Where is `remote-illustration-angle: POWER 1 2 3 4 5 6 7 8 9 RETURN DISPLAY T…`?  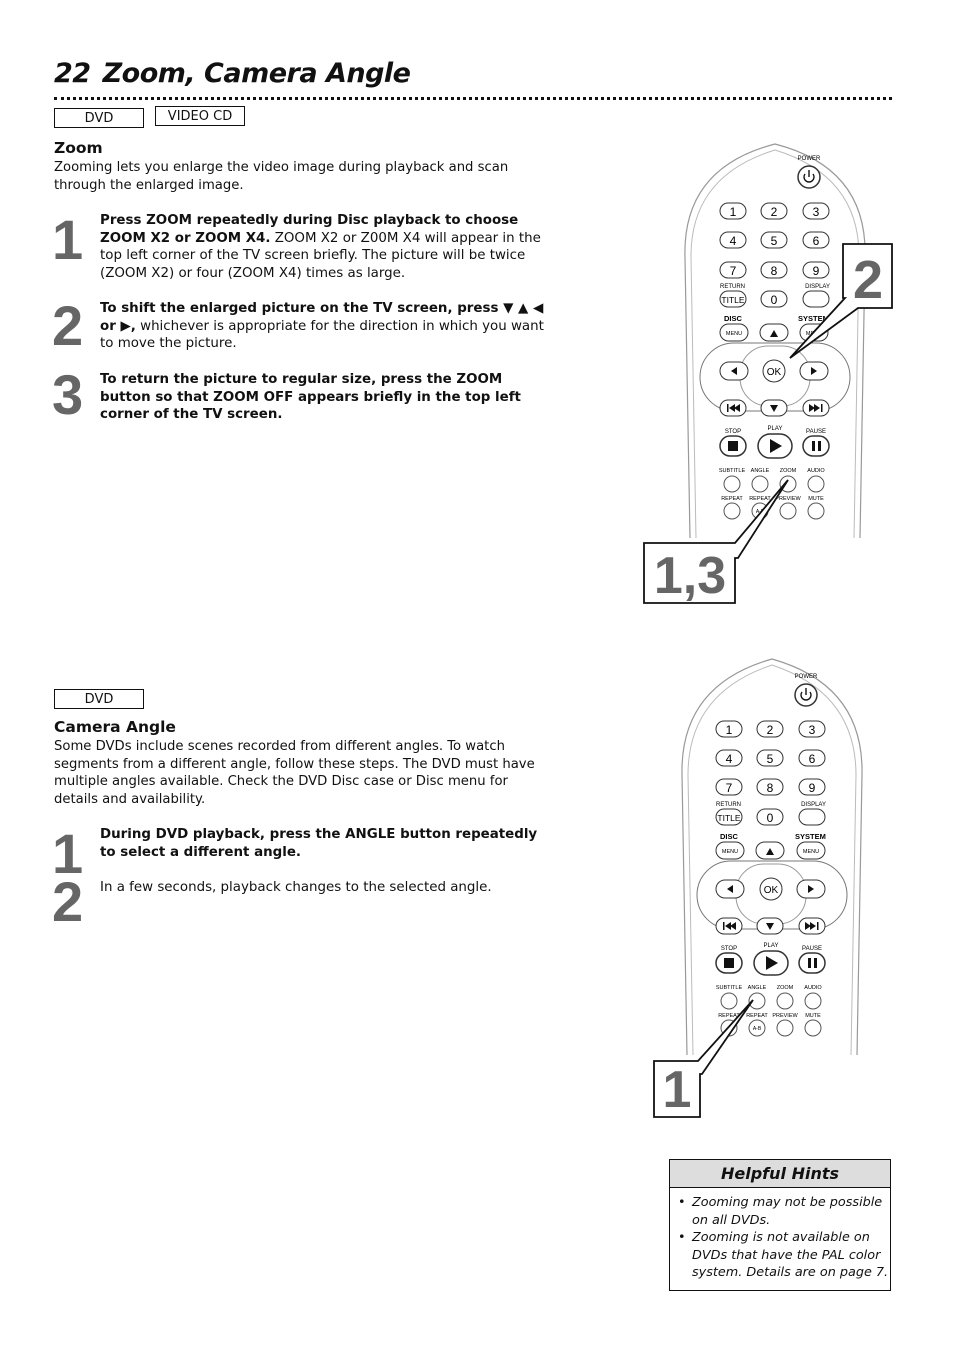 remote-illustration-angle: POWER 1 2 3 4 5 6 7 8 9 RETURN DISPLAY T… is located at coordinates (770, 890).